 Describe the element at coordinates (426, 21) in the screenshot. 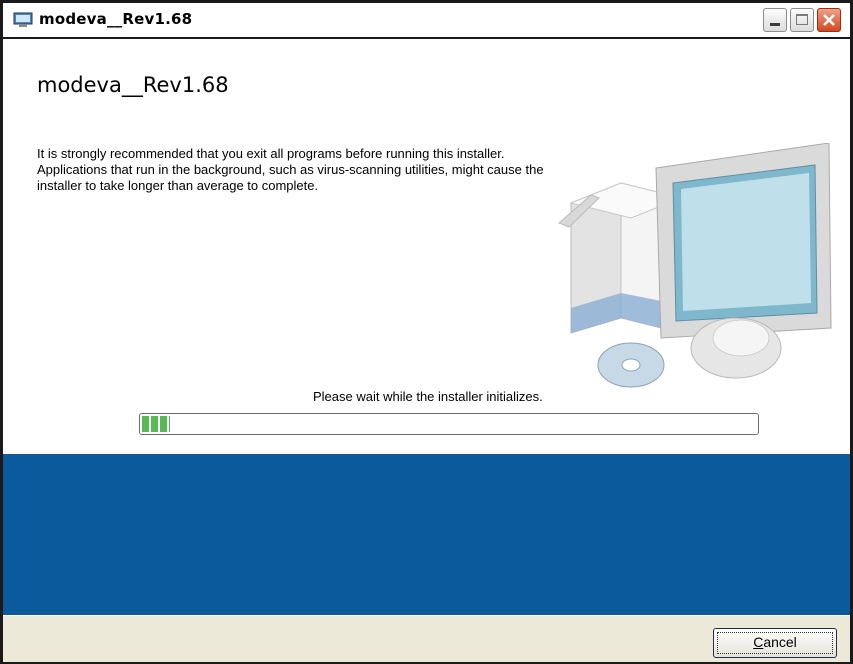

I see `title-bar: modeva__Rev1.68` at that location.